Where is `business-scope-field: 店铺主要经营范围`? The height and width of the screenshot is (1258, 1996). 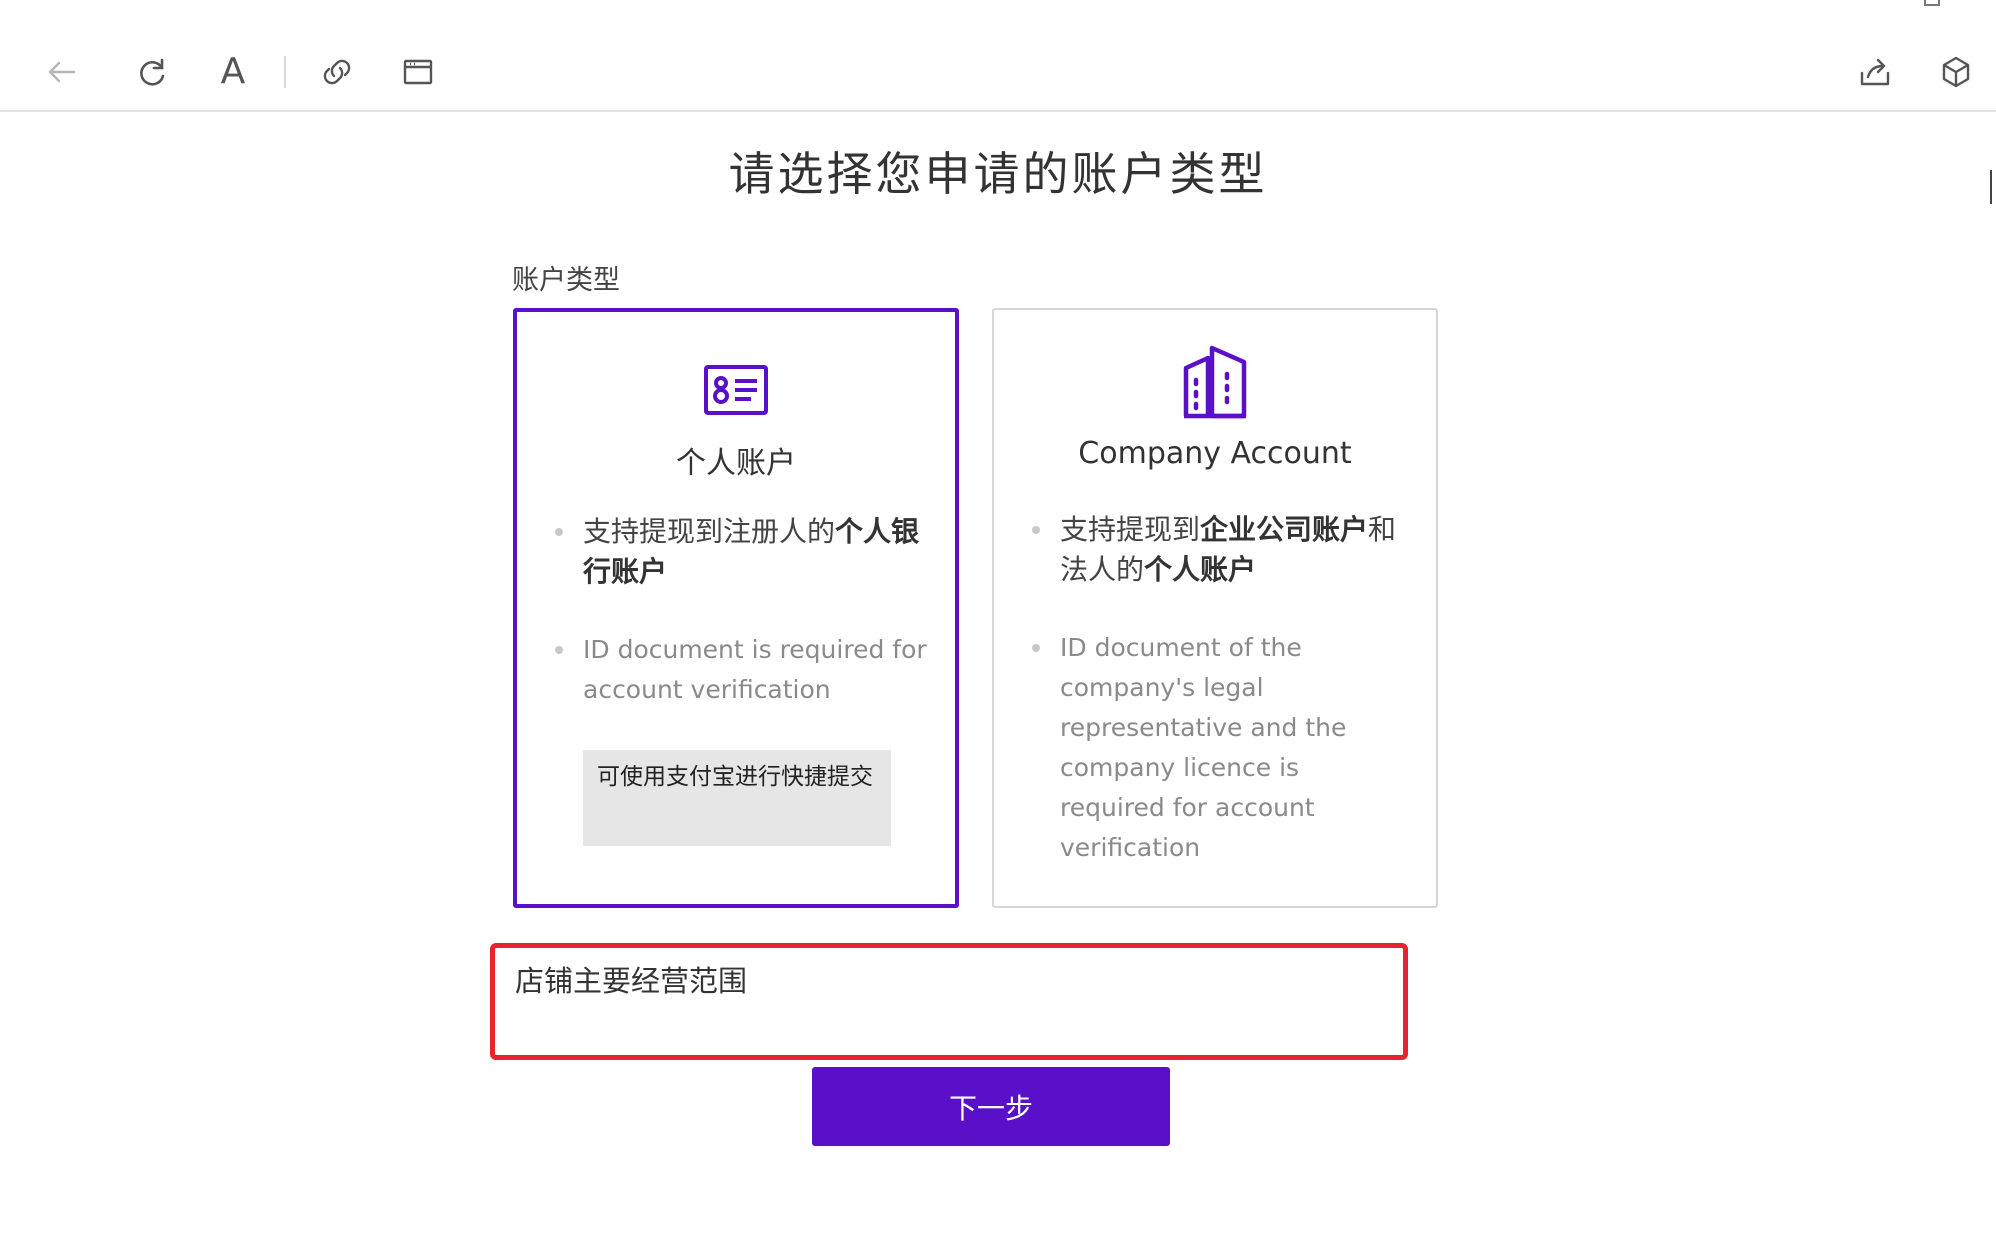 business-scope-field: 店铺主要经营范围 is located at coordinates (949, 1001).